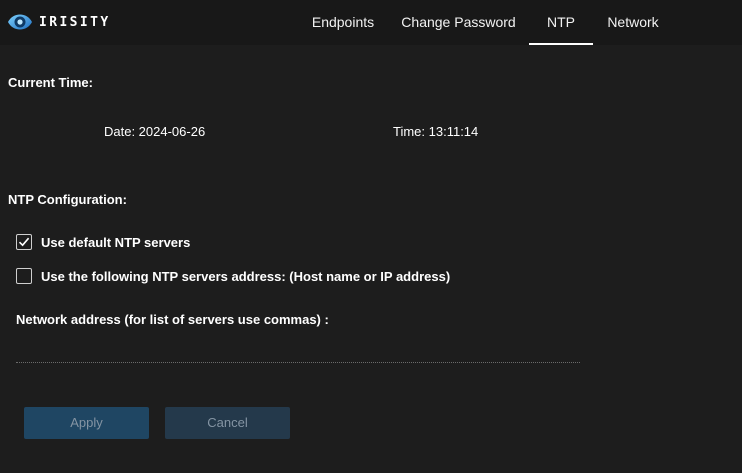  I want to click on use-following-ntp-checkbox, so click(24, 276).